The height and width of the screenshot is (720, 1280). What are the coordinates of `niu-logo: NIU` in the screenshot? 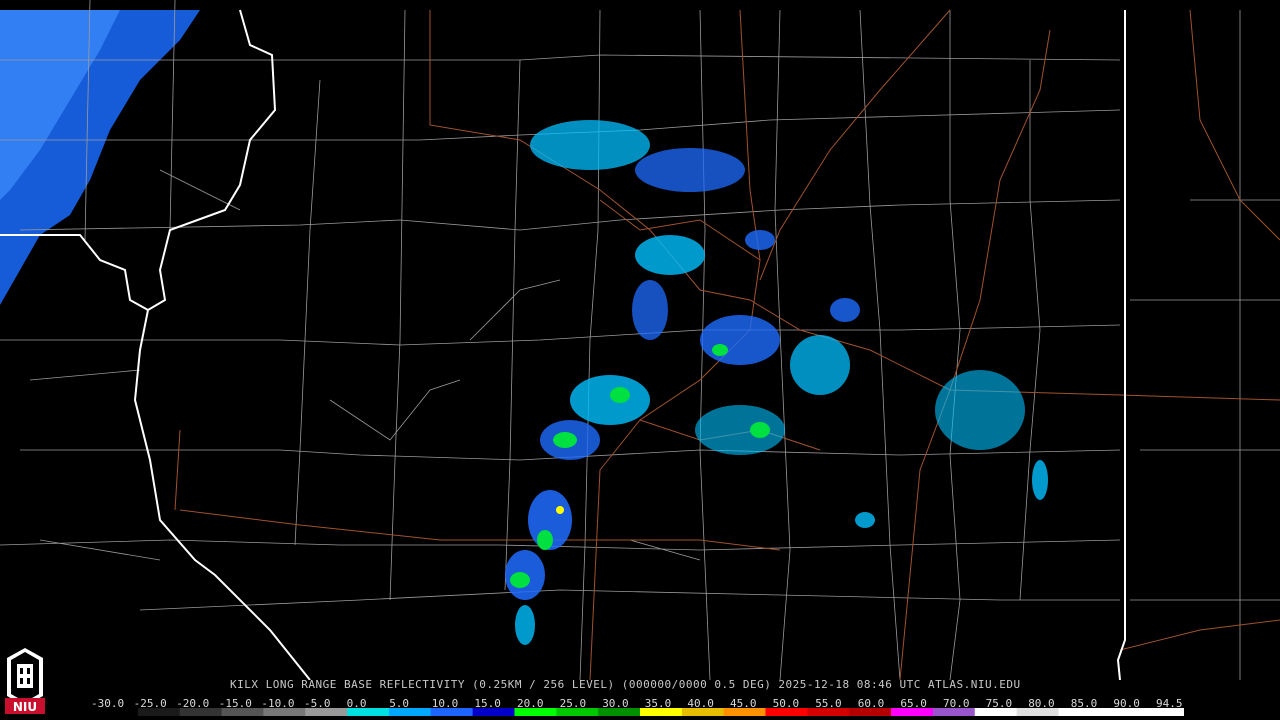 It's located at (25, 681).